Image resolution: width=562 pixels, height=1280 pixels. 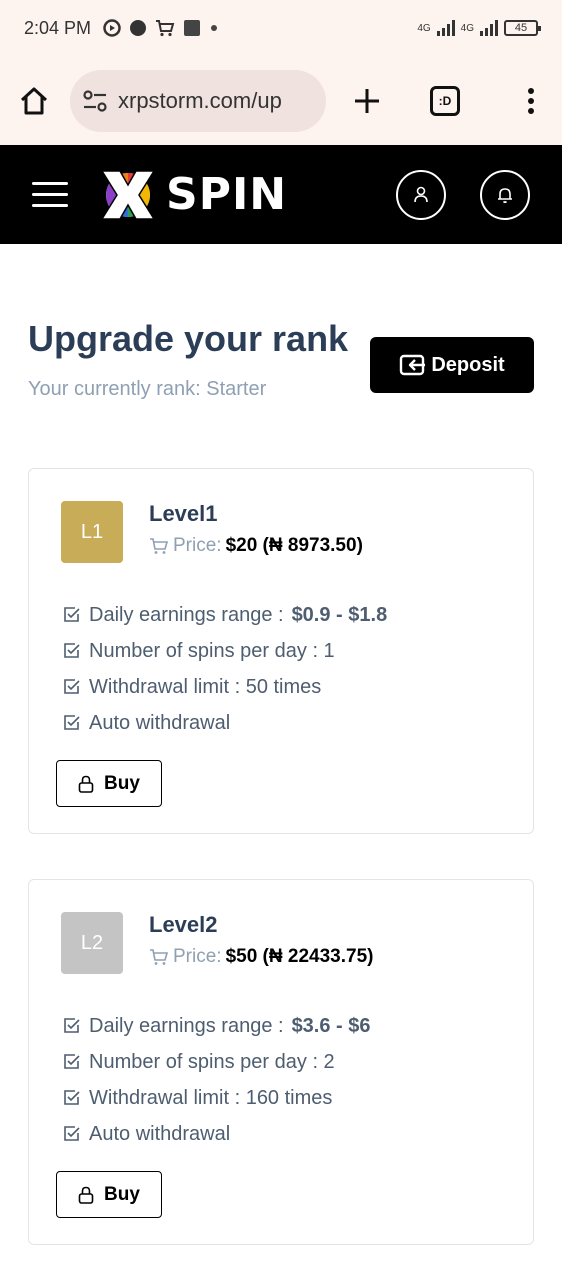 I want to click on feature-item: Withdrawal limit : 50 times, so click(x=225, y=687).